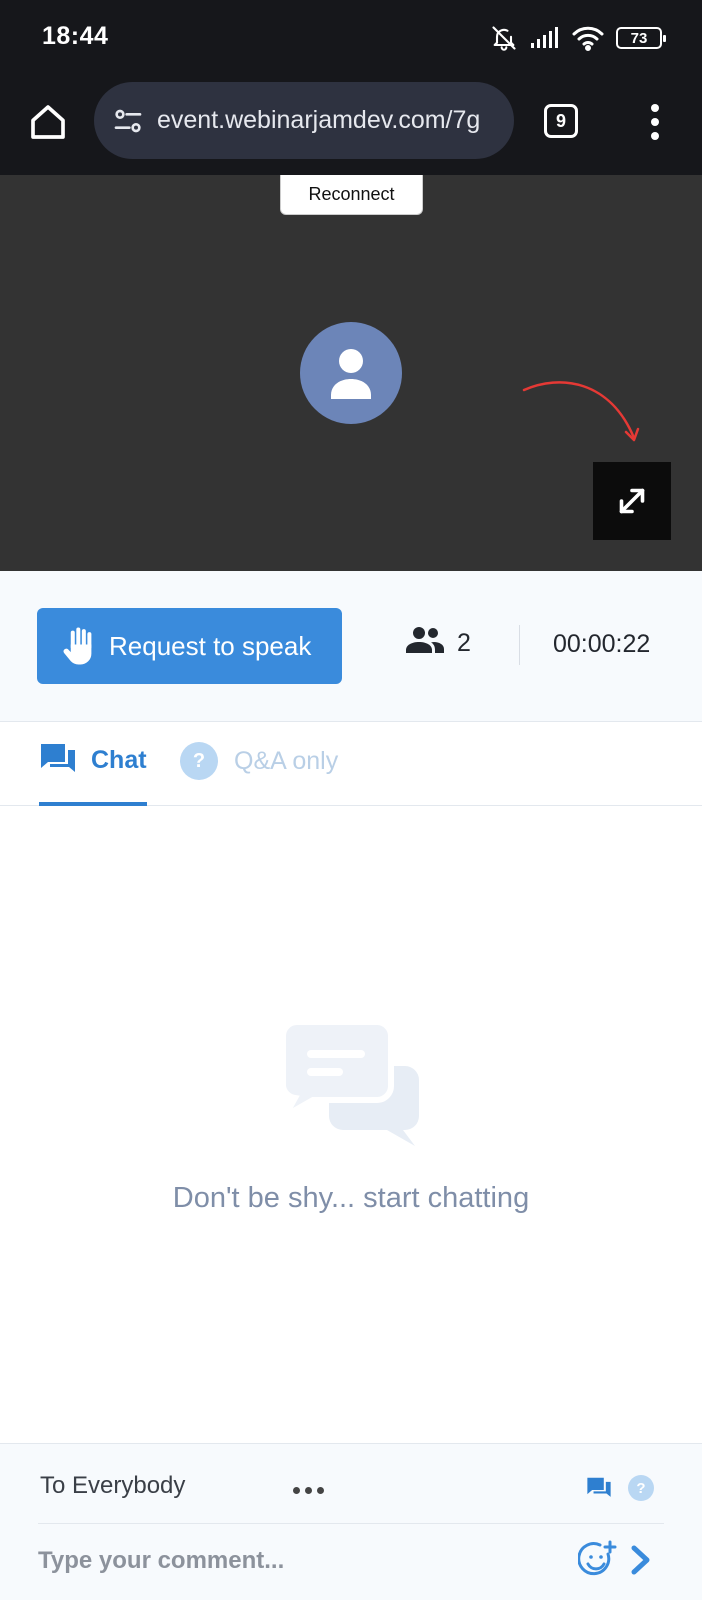 This screenshot has height=1600, width=702. I want to click on more-horizontal-icon, so click(308, 1490).